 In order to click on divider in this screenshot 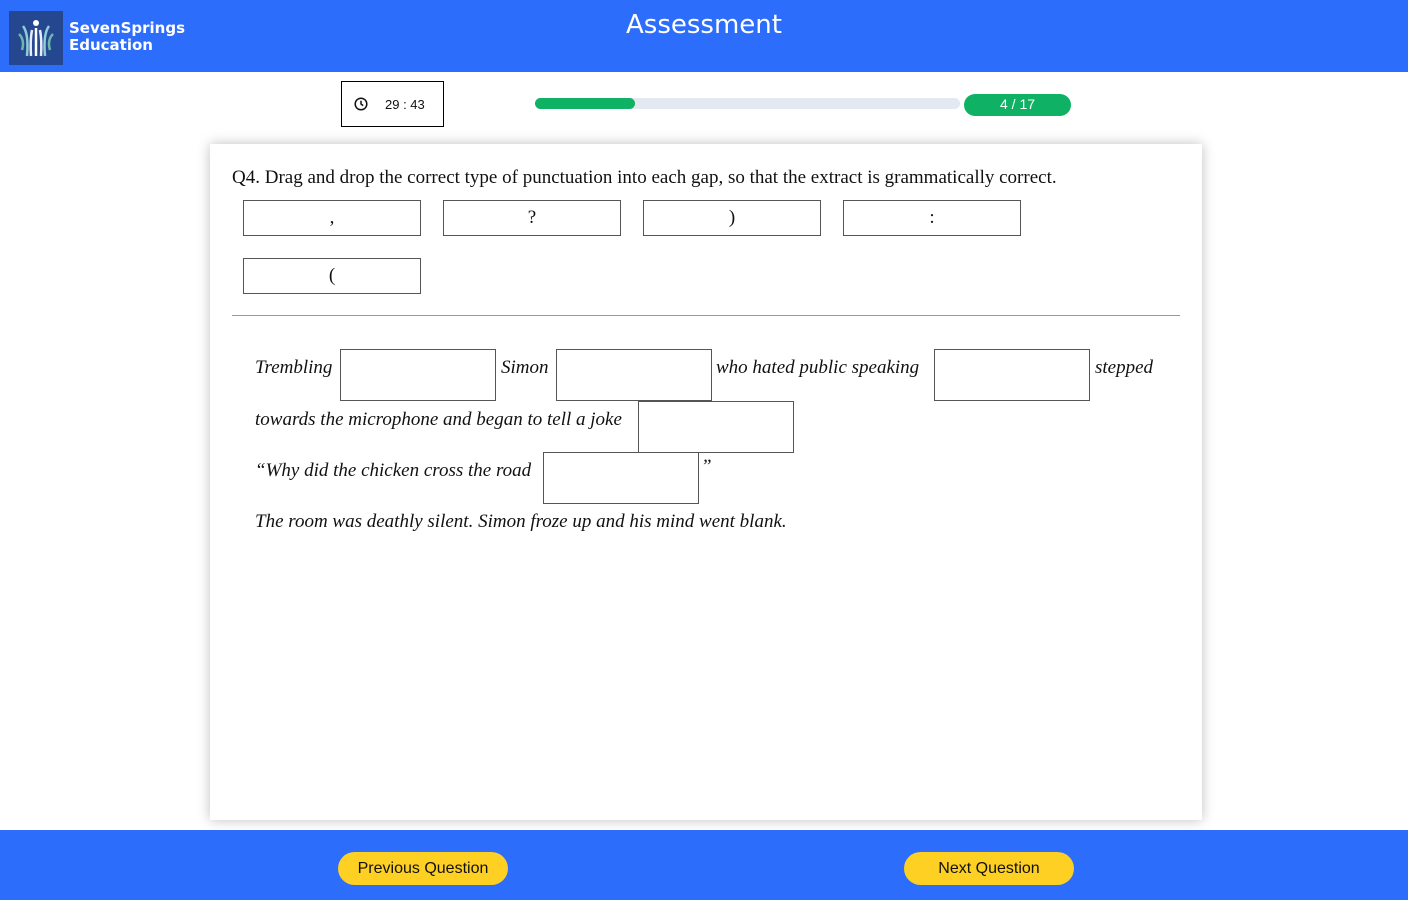, I will do `click(706, 315)`.